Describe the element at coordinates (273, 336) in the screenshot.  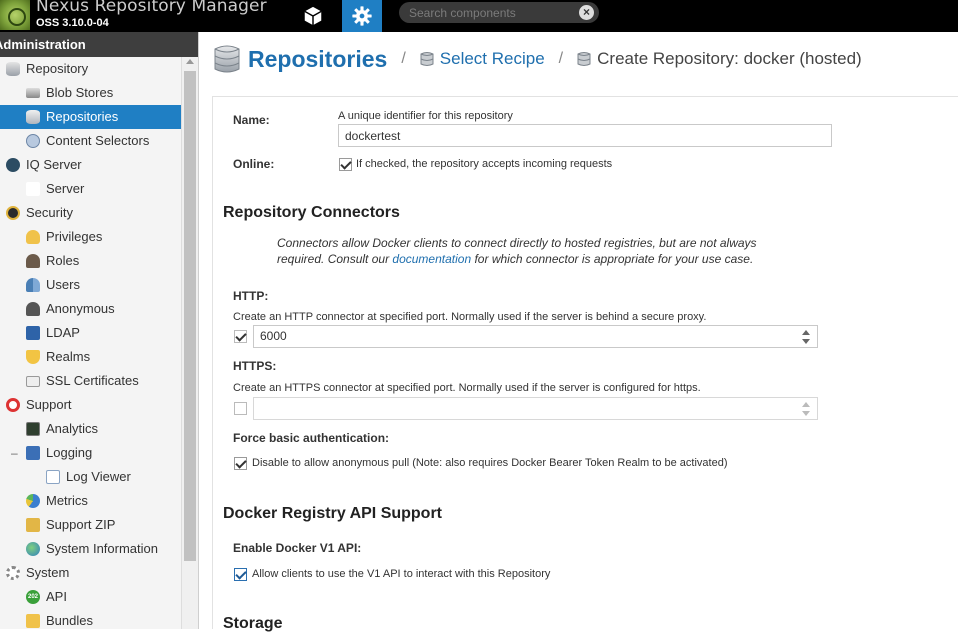
I see `http-port-value: 6000` at that location.